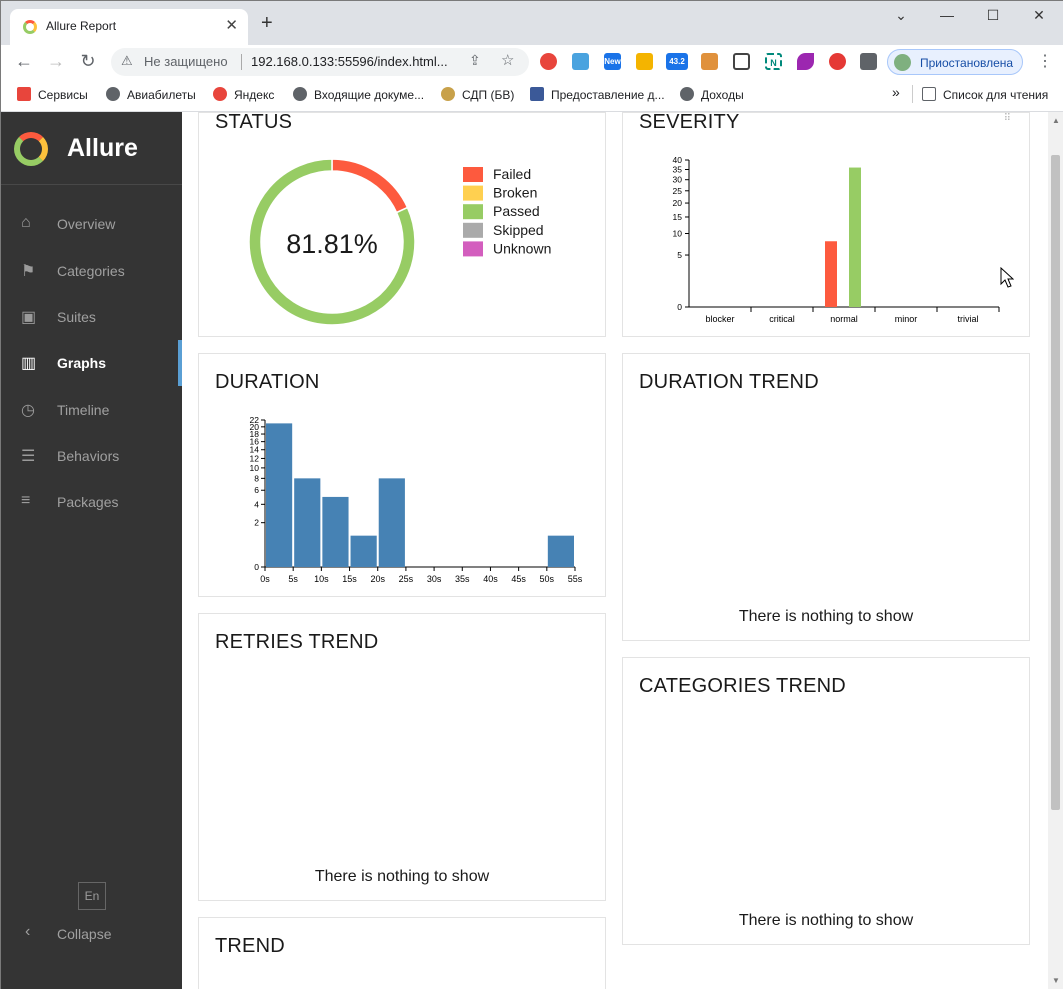 The image size is (1063, 989). I want to click on severity-x-tick-label: normal, so click(844, 319).